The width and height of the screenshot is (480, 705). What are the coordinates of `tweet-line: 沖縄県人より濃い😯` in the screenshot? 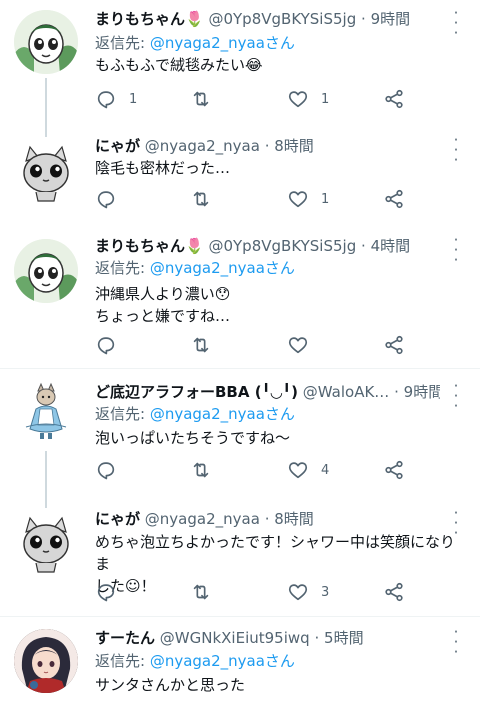 It's located at (163, 294).